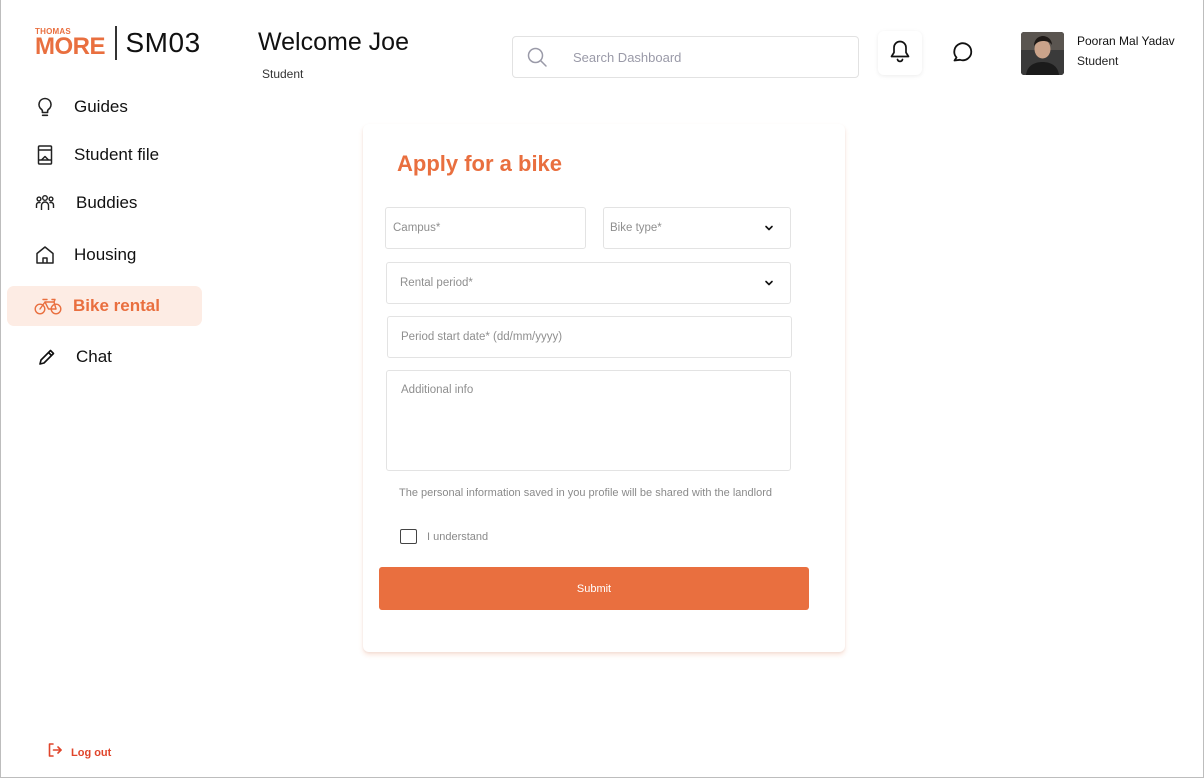 This screenshot has height=778, width=1204. I want to click on sidebar-item-label: Chat, so click(94, 356).